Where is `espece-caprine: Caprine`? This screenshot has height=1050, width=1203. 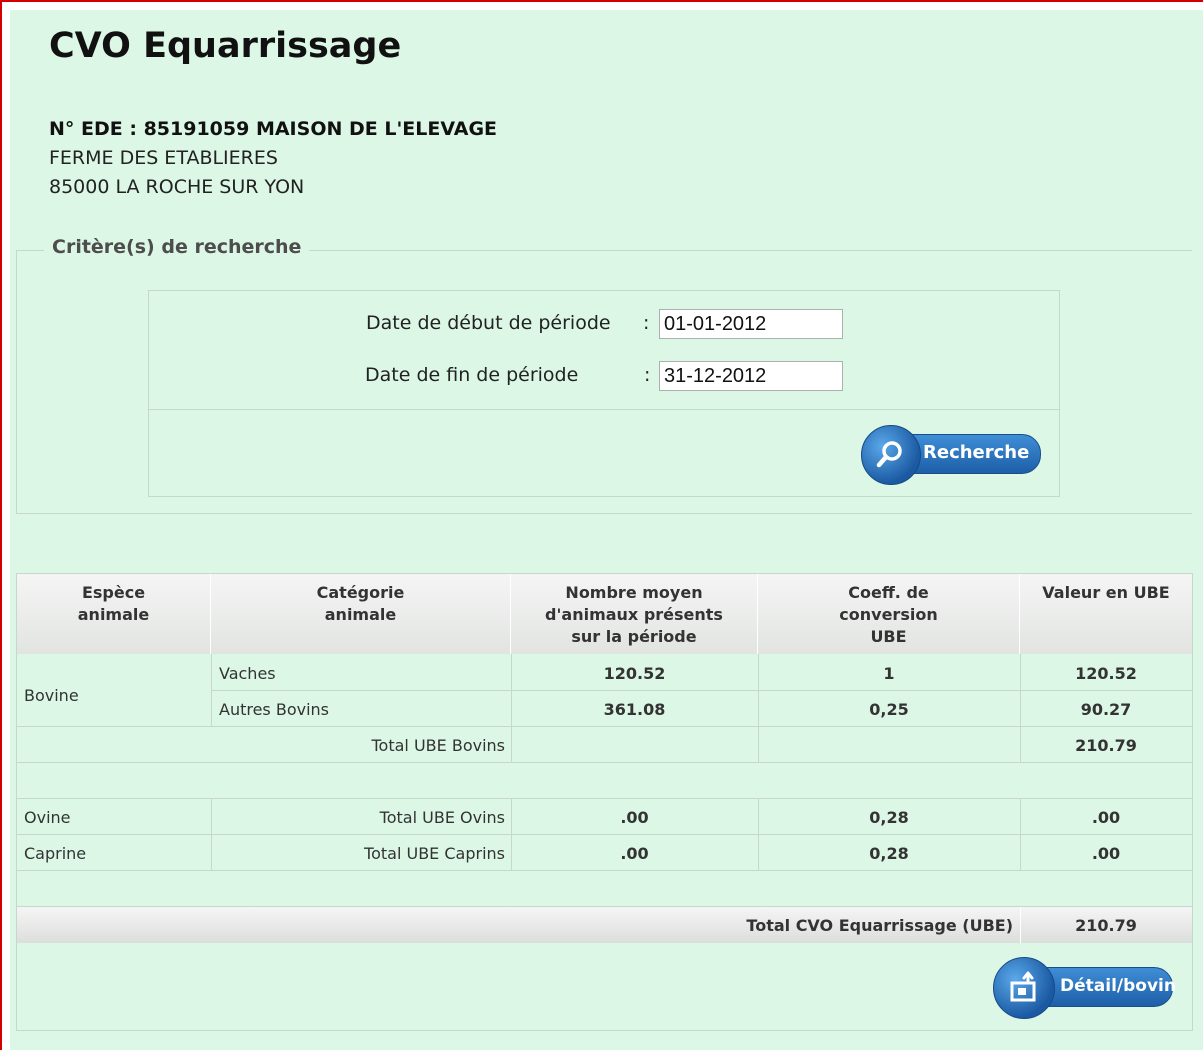 espece-caprine: Caprine is located at coordinates (55, 853).